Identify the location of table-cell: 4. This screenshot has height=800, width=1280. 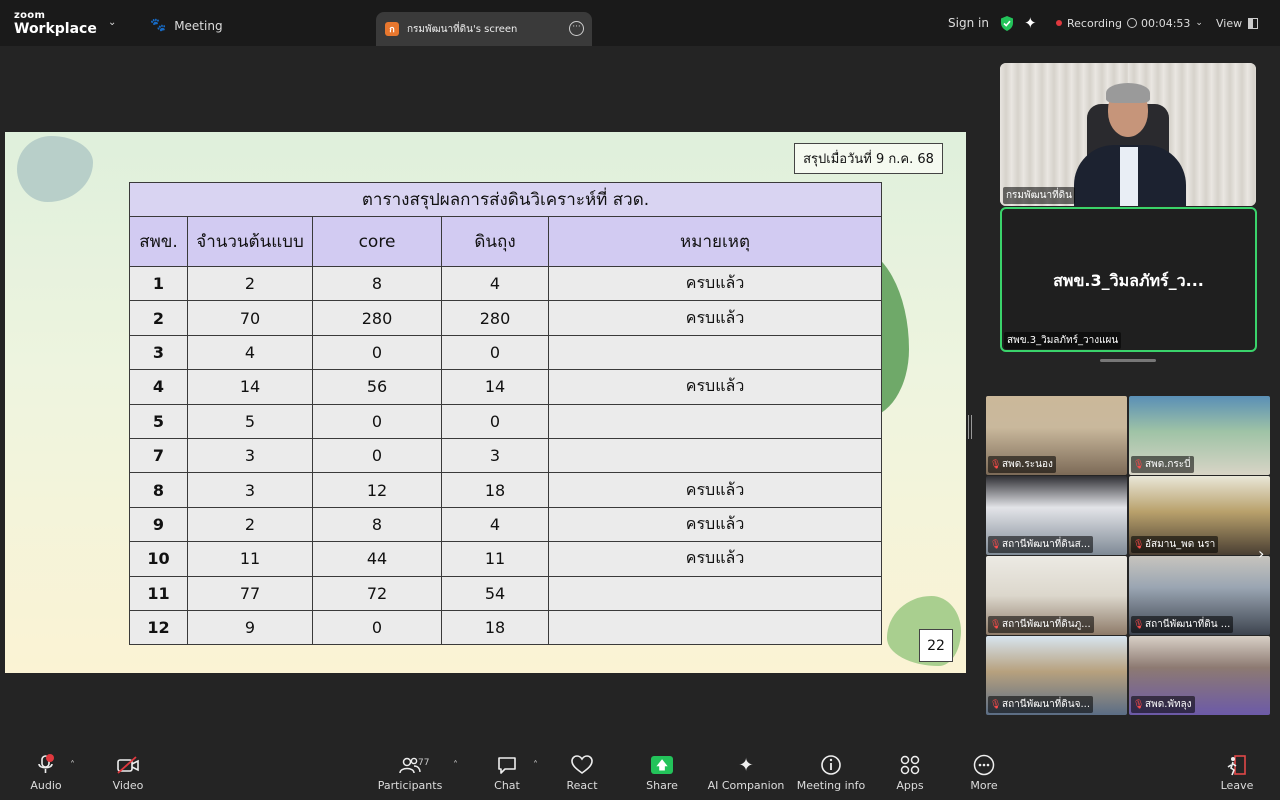
(158, 387).